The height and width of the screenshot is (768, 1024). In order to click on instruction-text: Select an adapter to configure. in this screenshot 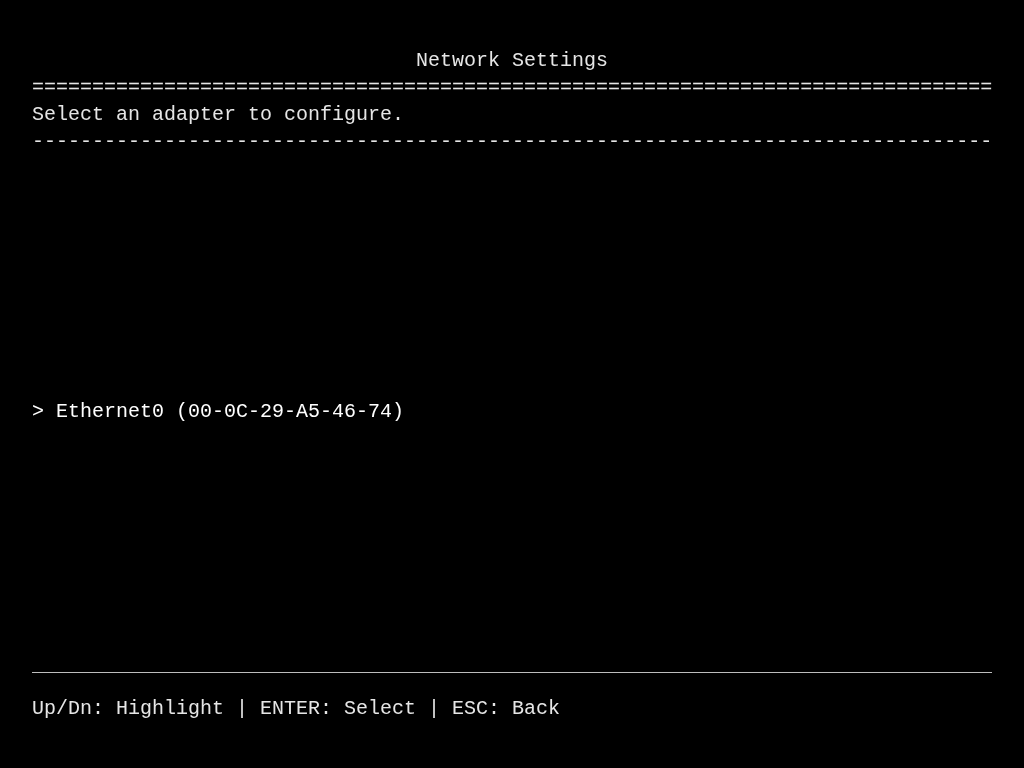, I will do `click(218, 115)`.